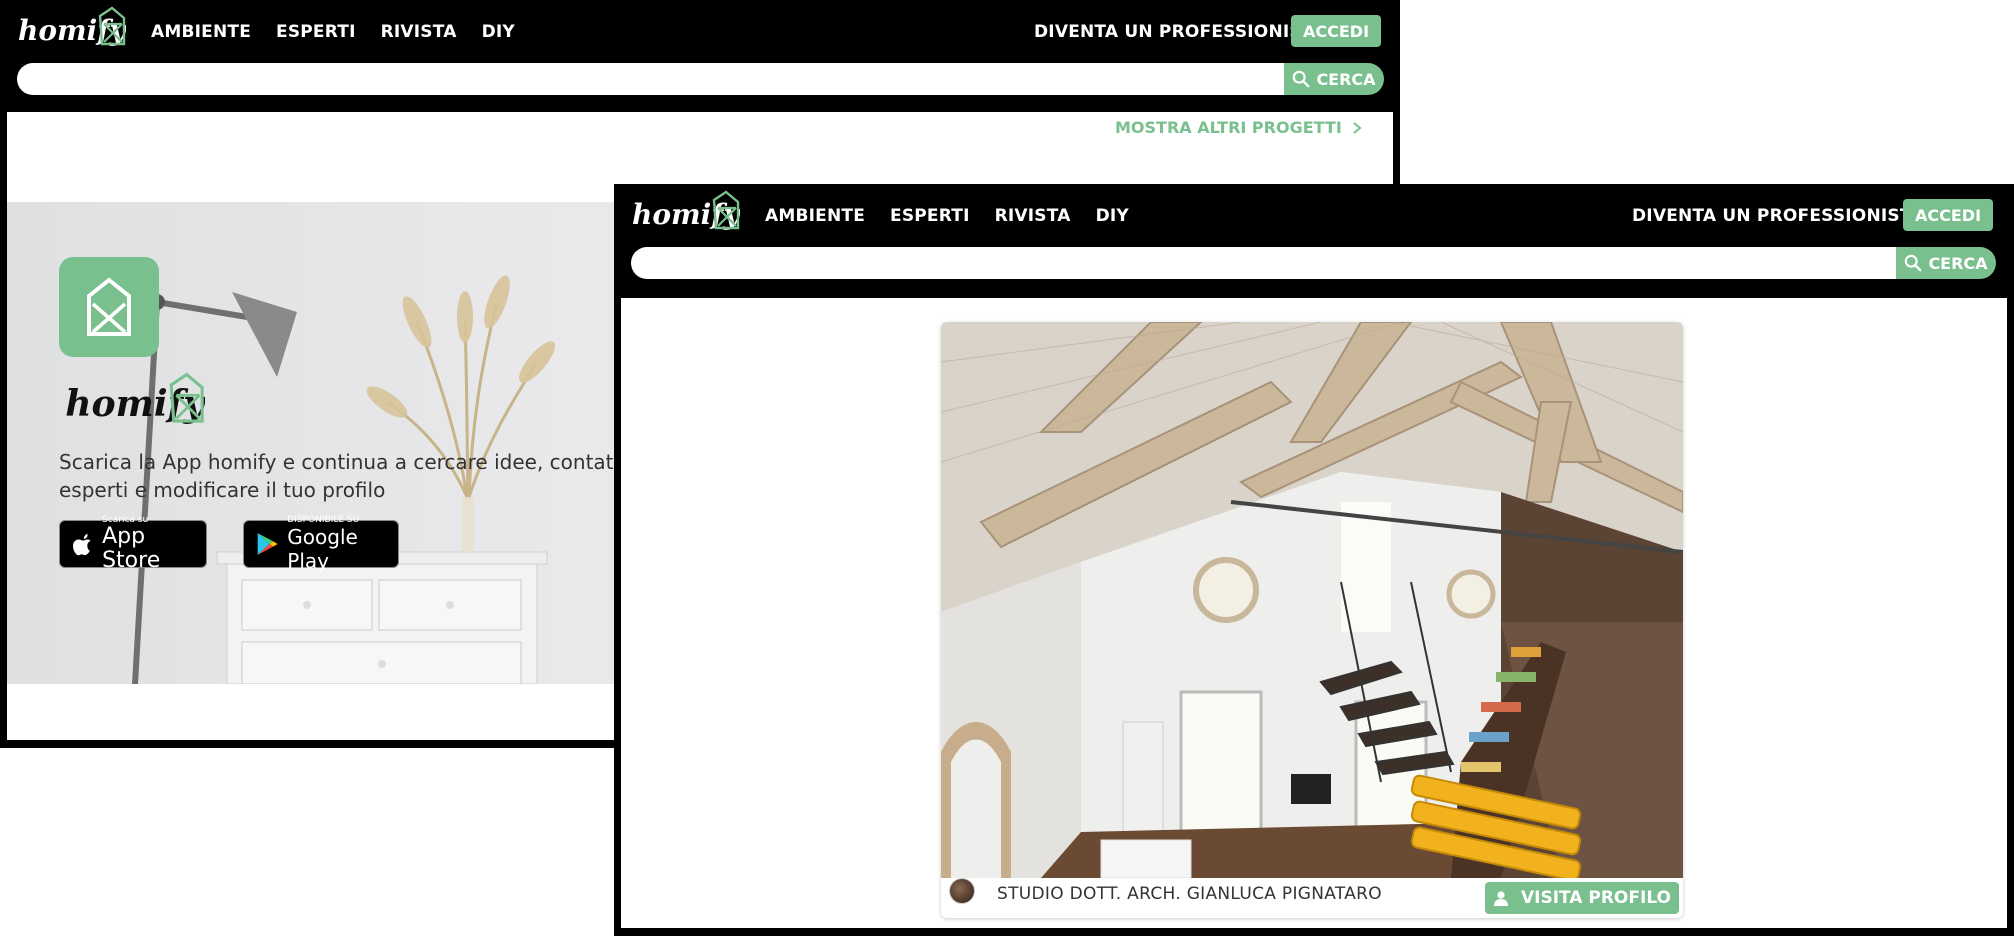 The image size is (2014, 938). I want to click on visit-profile-label: VISITA PROFILO, so click(1596, 898).